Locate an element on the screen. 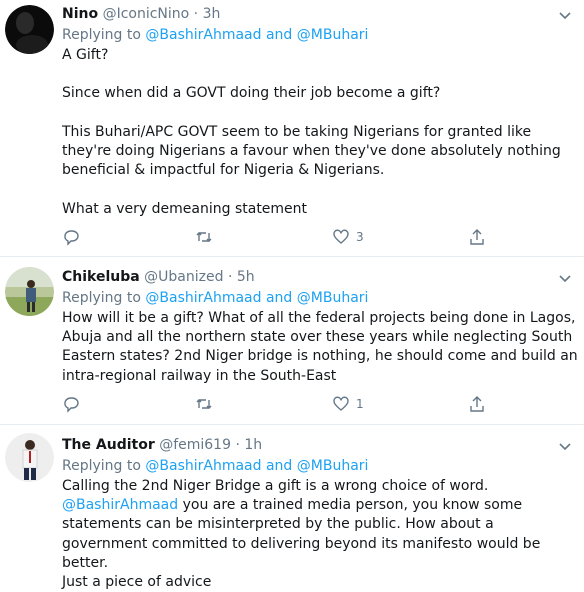 The width and height of the screenshot is (584, 592). user-handle: @Ubanized is located at coordinates (183, 277).